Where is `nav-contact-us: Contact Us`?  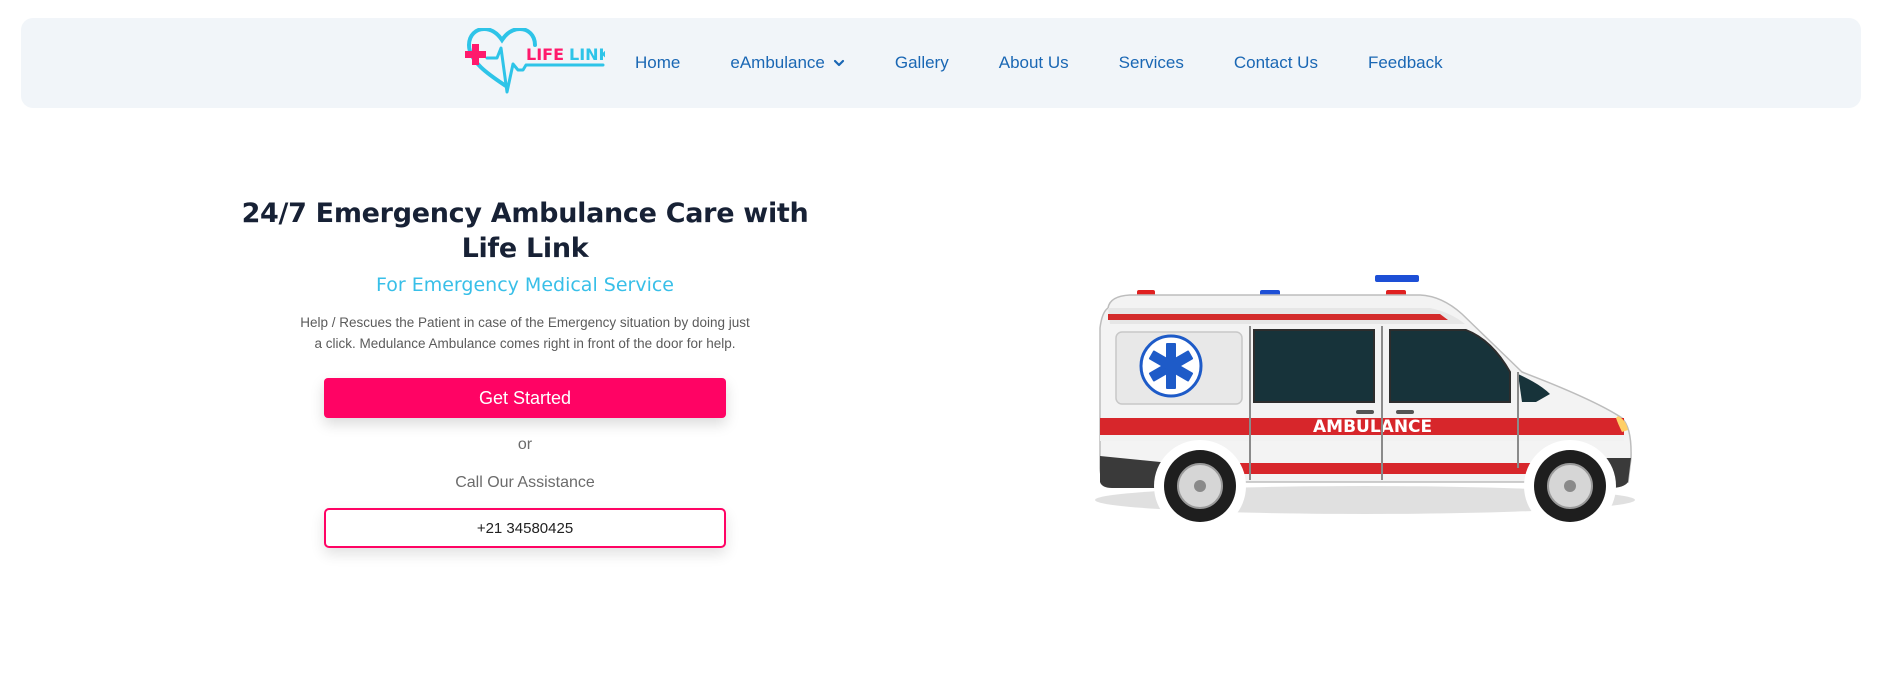 nav-contact-us: Contact Us is located at coordinates (1276, 63).